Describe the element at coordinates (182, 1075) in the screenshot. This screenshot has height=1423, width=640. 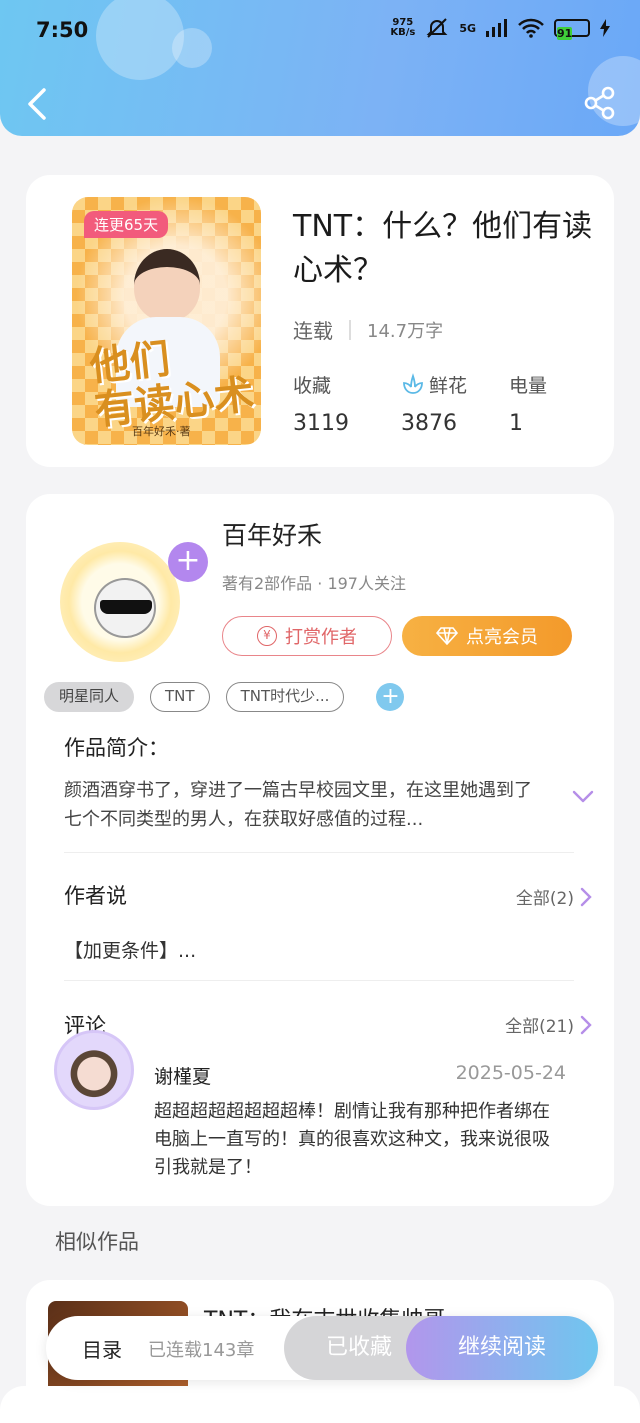
I see `commenter-name: 谢槿夏` at that location.